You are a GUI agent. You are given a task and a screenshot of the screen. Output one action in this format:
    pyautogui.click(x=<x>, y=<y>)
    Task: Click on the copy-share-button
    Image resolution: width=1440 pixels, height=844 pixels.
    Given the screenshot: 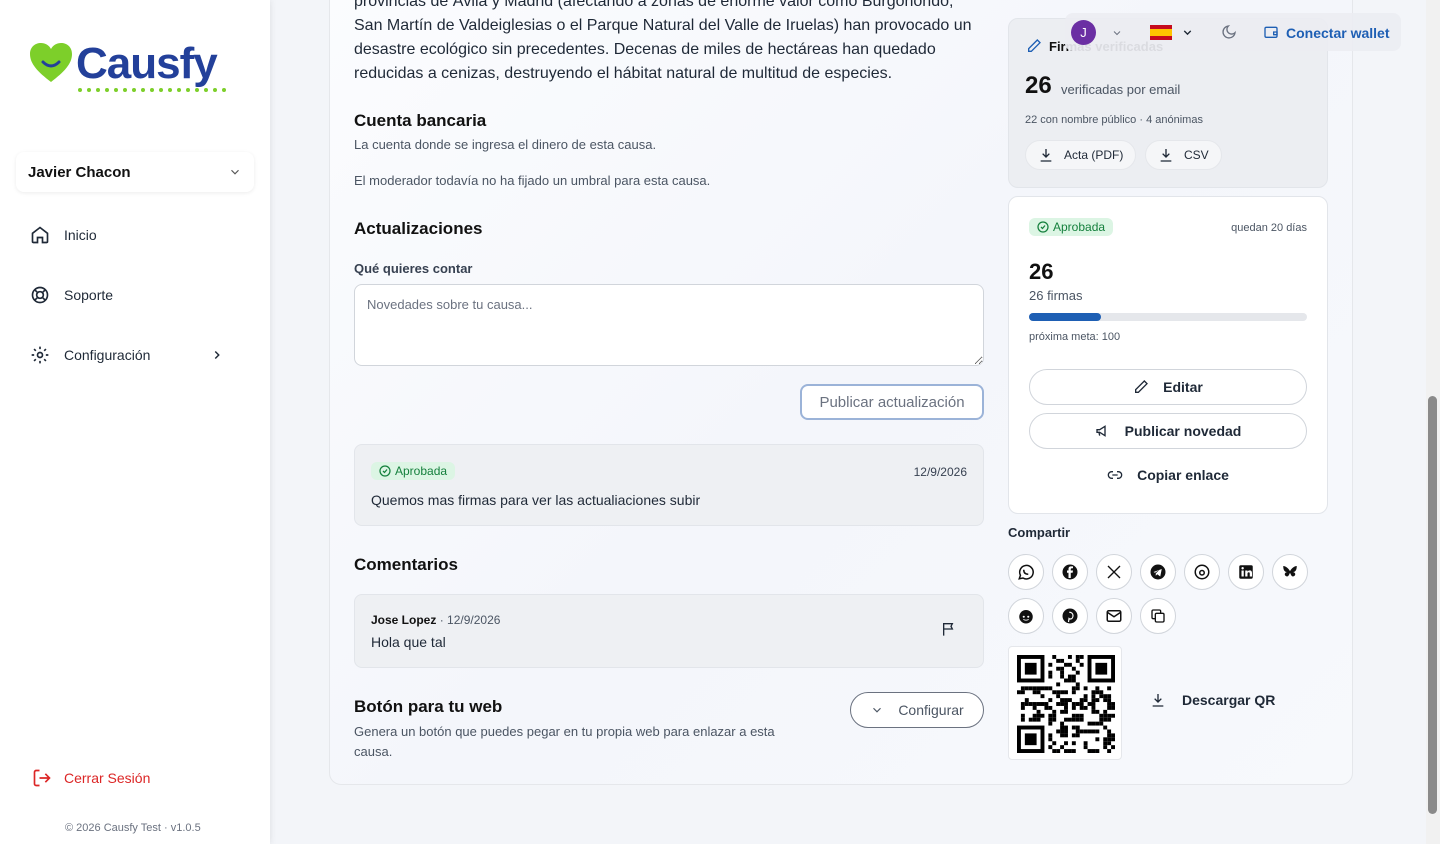 What is the action you would take?
    pyautogui.click(x=1158, y=616)
    